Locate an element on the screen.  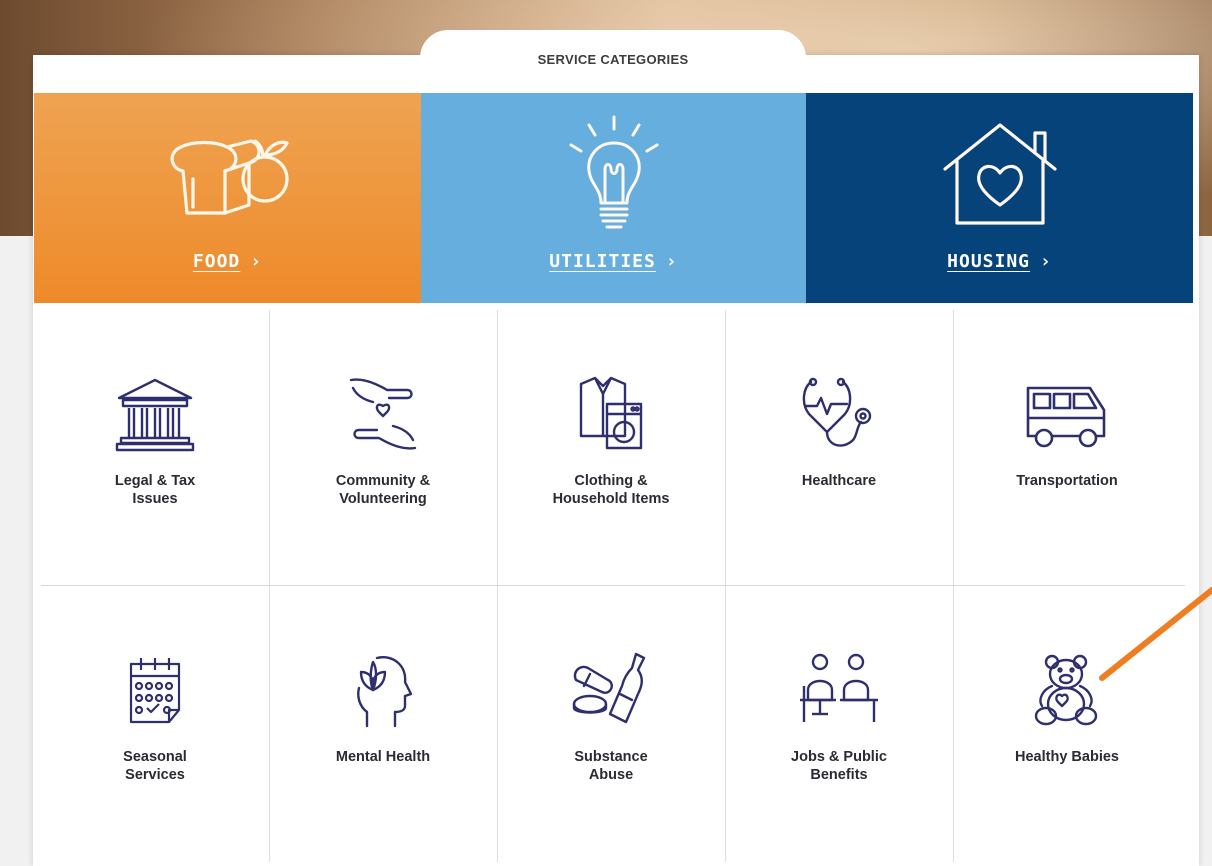
calendar-icon is located at coordinates (155, 691).